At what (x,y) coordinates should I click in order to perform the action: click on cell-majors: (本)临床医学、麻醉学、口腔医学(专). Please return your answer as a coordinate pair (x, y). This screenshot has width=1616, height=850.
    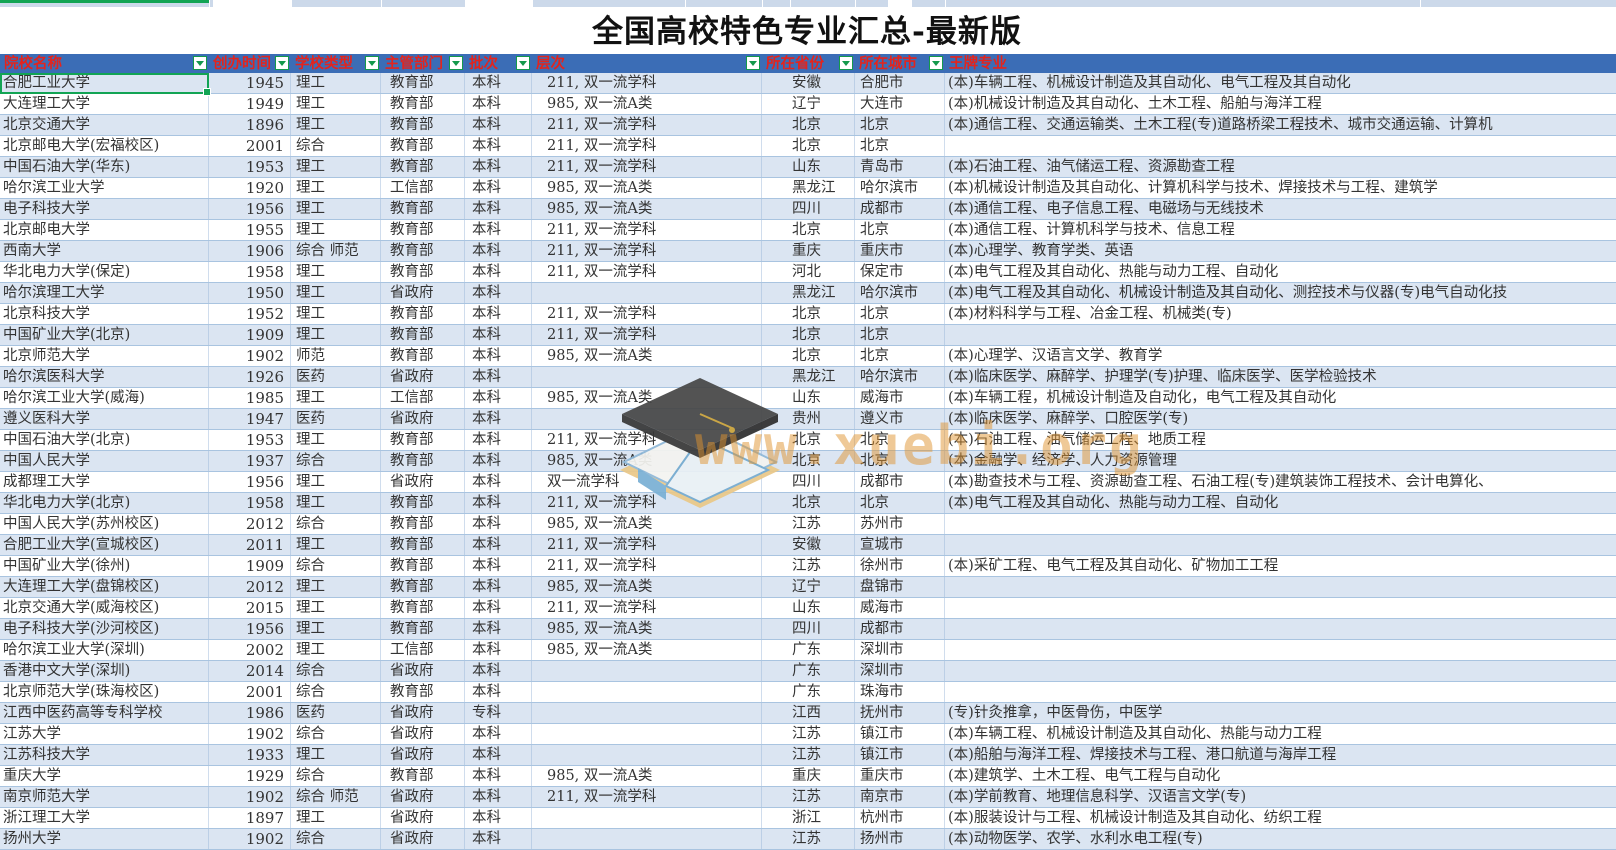
    Looking at the image, I should click on (1280, 419).